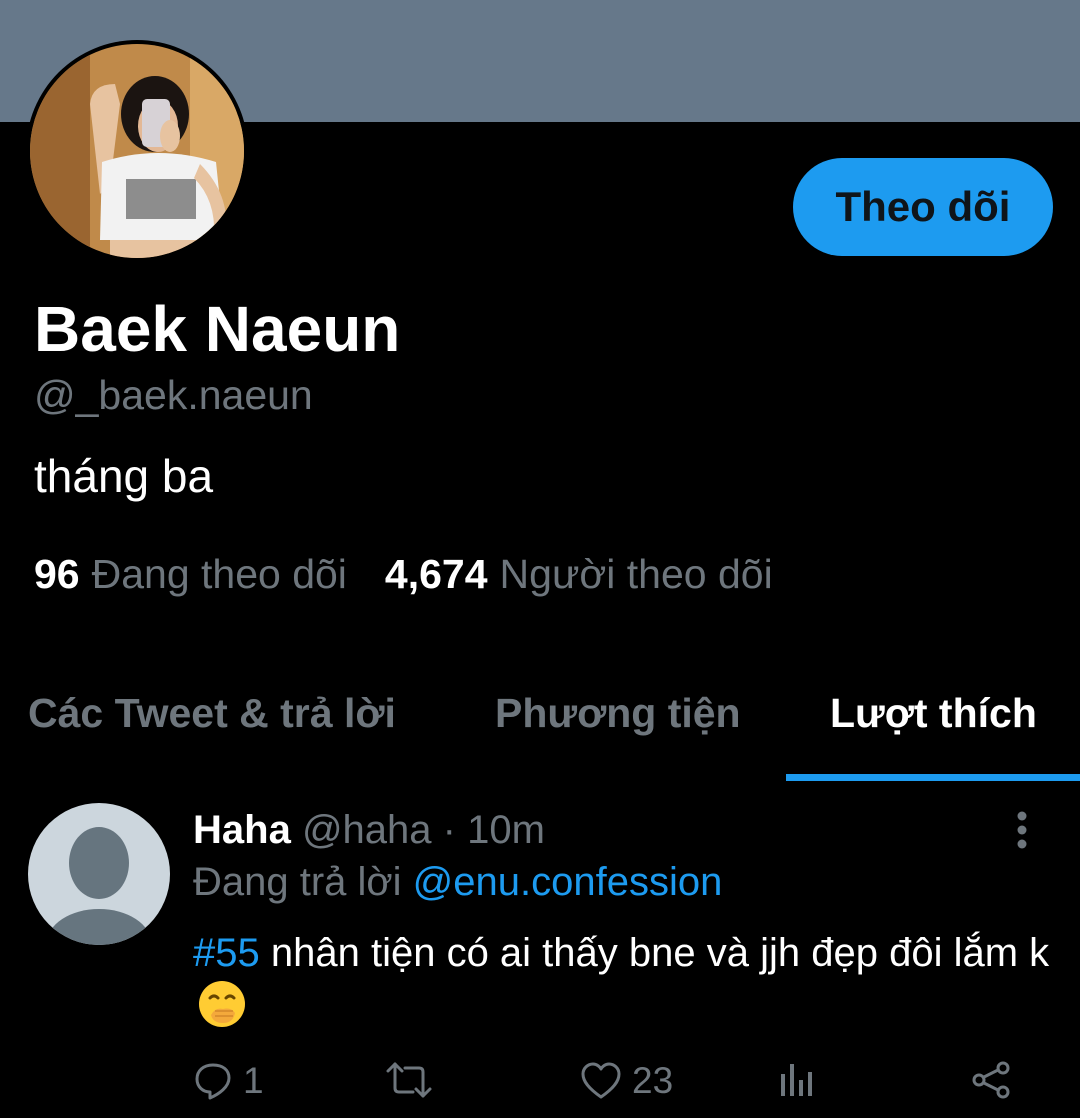 The image size is (1080, 1118). I want to click on share-button, so click(991, 1080).